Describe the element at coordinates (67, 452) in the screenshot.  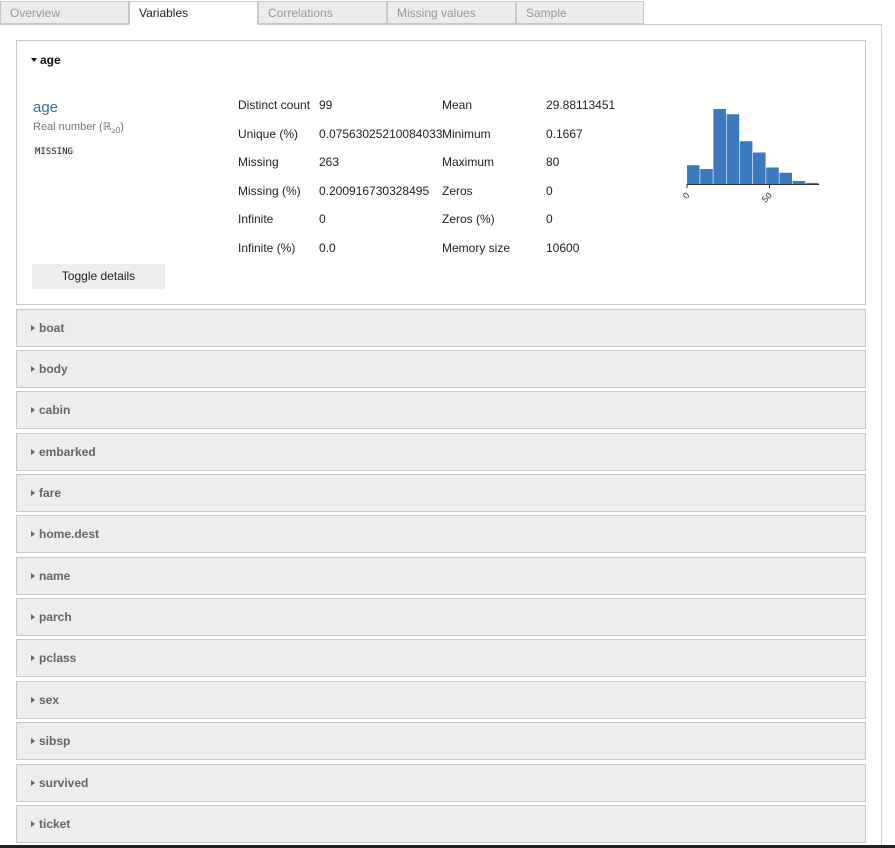
I see `variable-row-name: embarked` at that location.